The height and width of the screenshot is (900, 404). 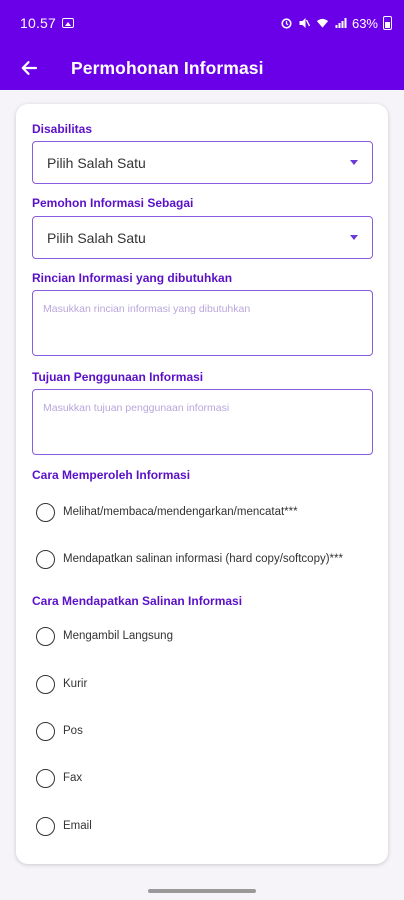 I want to click on disabilitas-dropdown: Pilih Salah Satu, so click(x=202, y=162).